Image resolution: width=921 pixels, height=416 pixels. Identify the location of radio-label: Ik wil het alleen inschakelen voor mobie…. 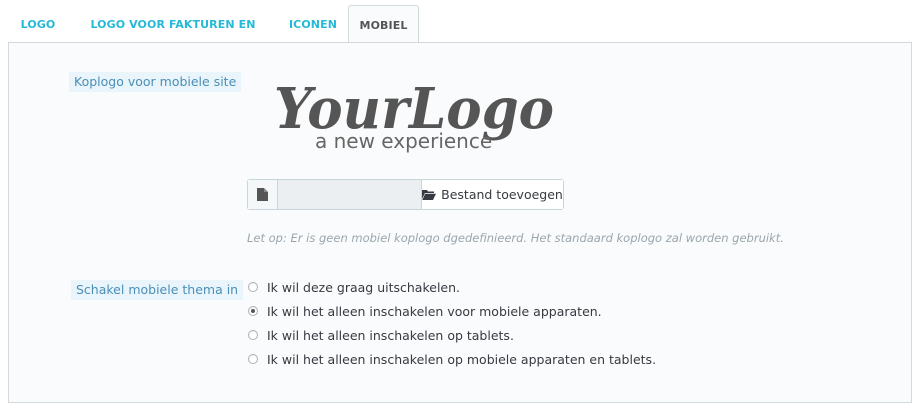
(434, 311).